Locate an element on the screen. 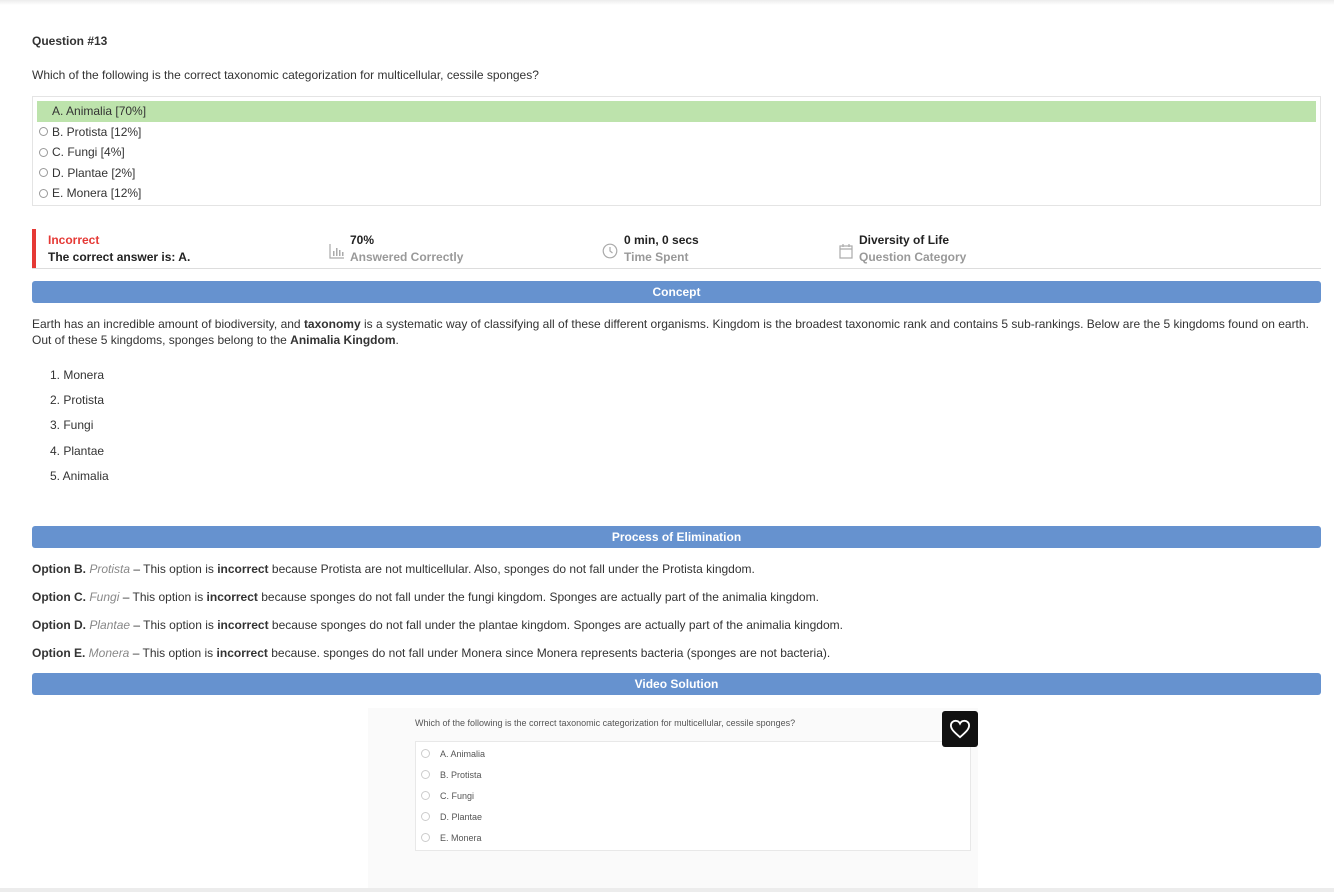 The image size is (1334, 892). elimination-banner: Process of Elimination is located at coordinates (676, 537).